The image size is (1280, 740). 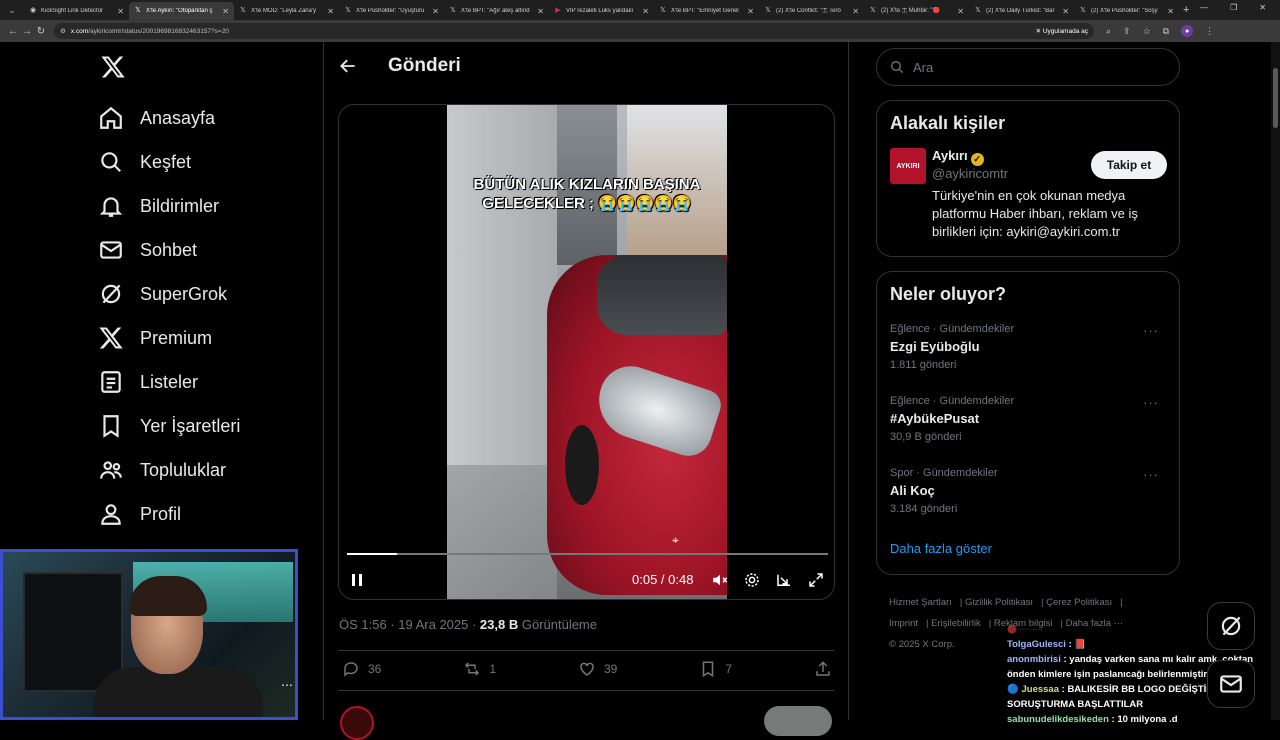 What do you see at coordinates (286, 11) in the screenshot?
I see `tab-2: 𝕏 X'te MOD: "Leyla Zana'y ✕` at bounding box center [286, 11].